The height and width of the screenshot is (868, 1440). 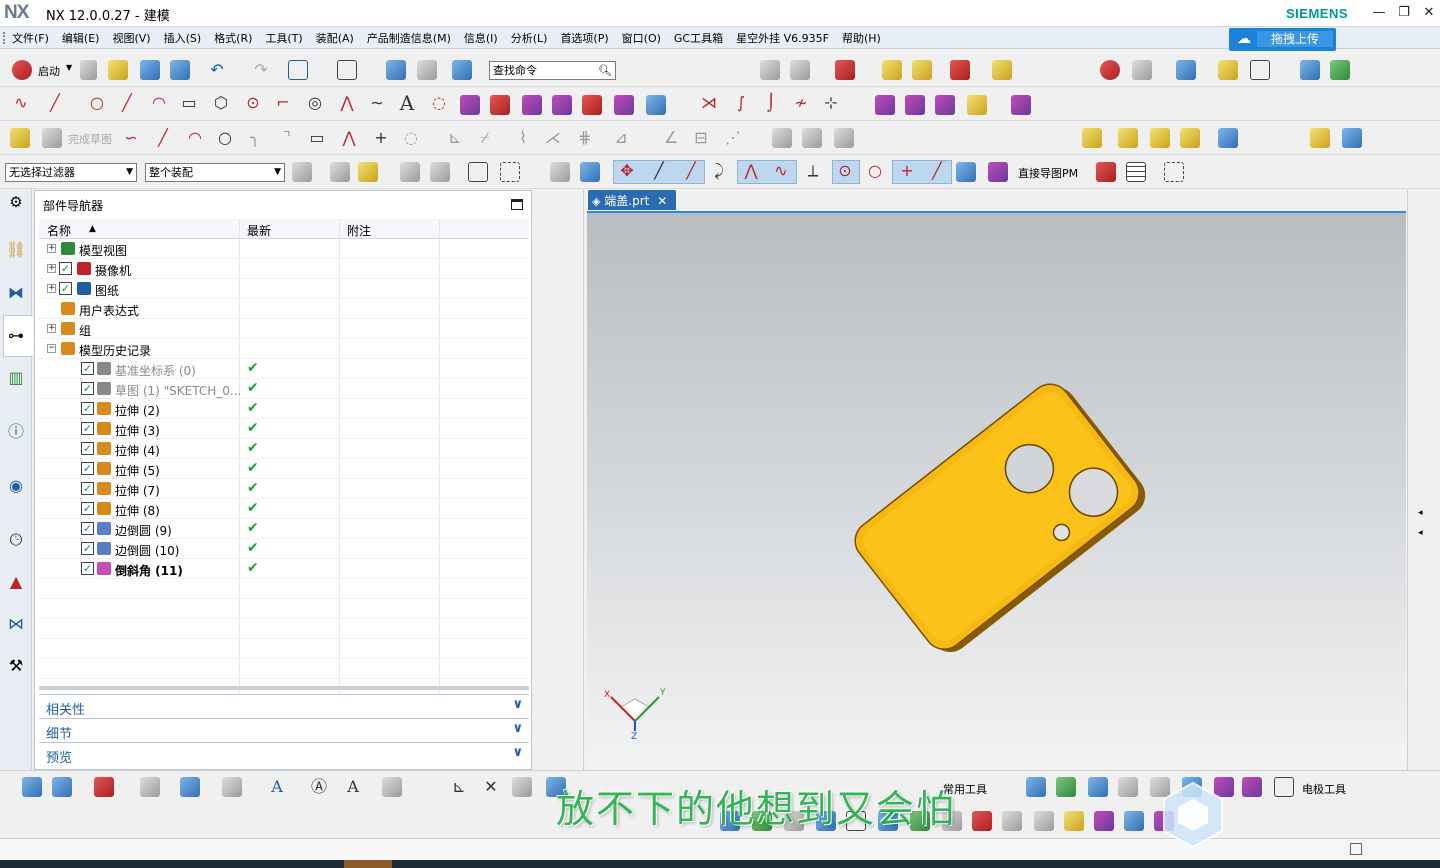 What do you see at coordinates (562, 689) in the screenshot?
I see `thicken-icon` at bounding box center [562, 689].